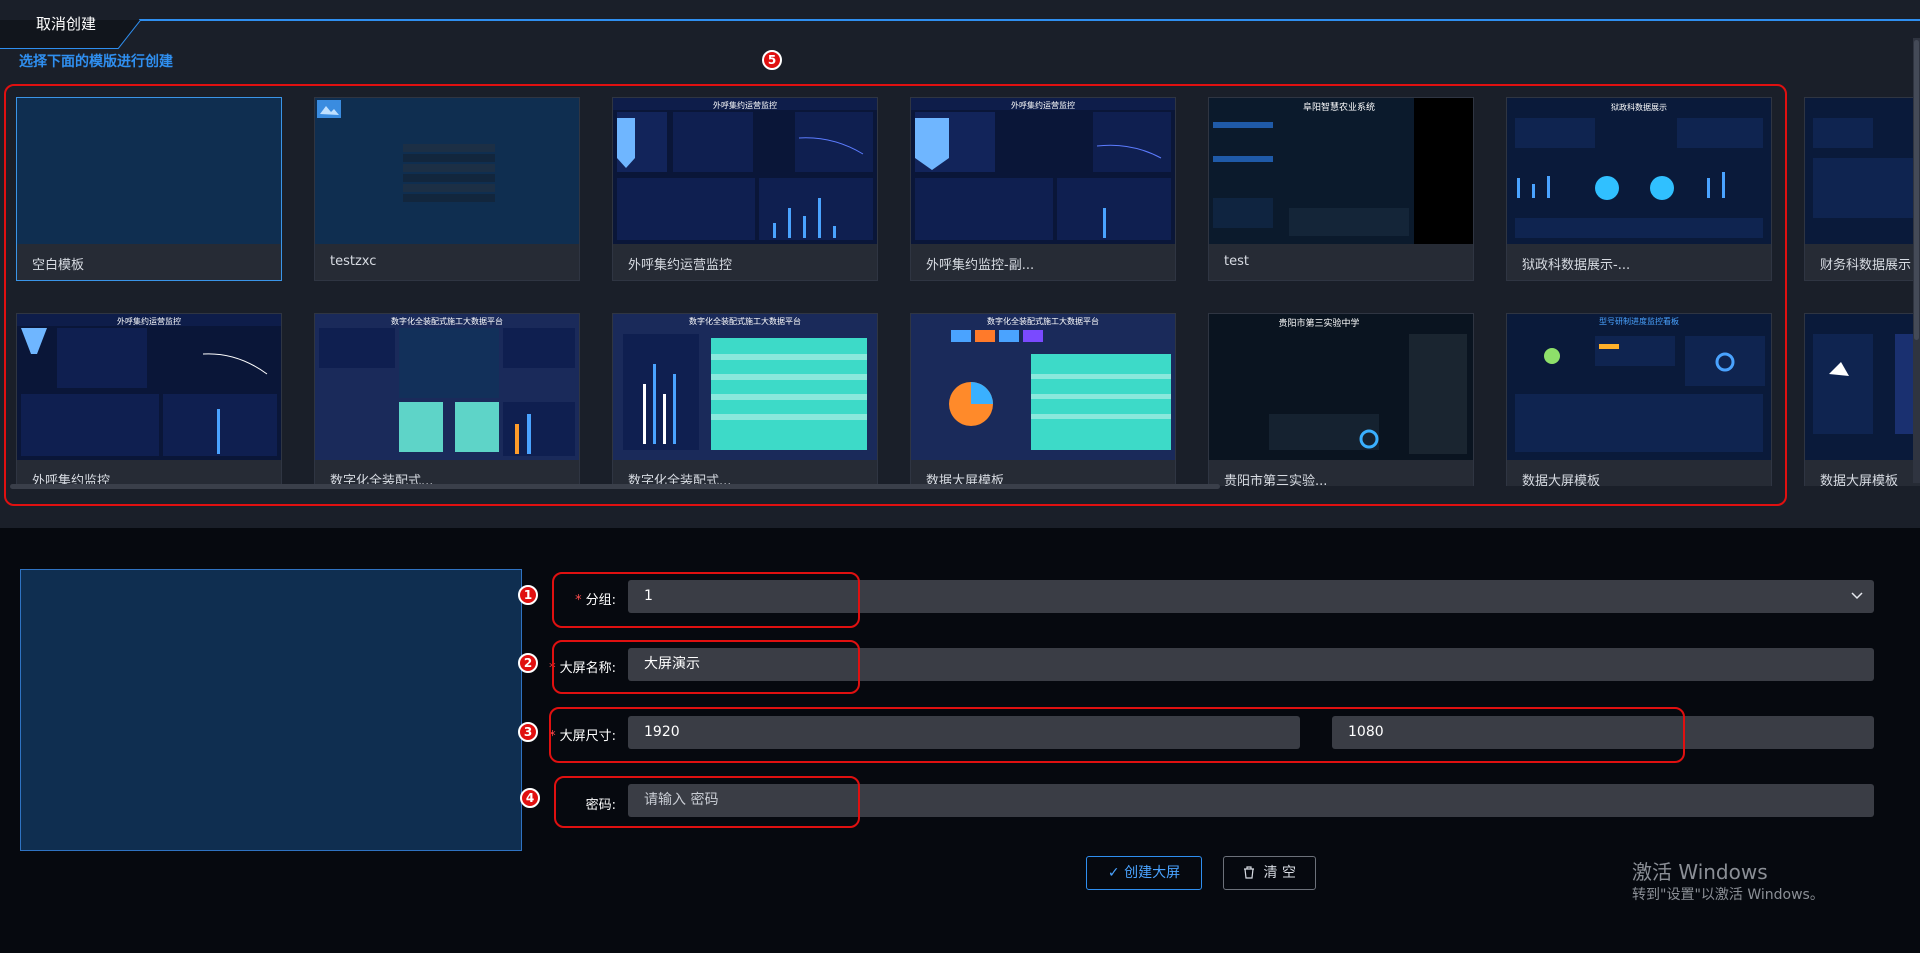  What do you see at coordinates (271, 710) in the screenshot?
I see `screen-preview` at bounding box center [271, 710].